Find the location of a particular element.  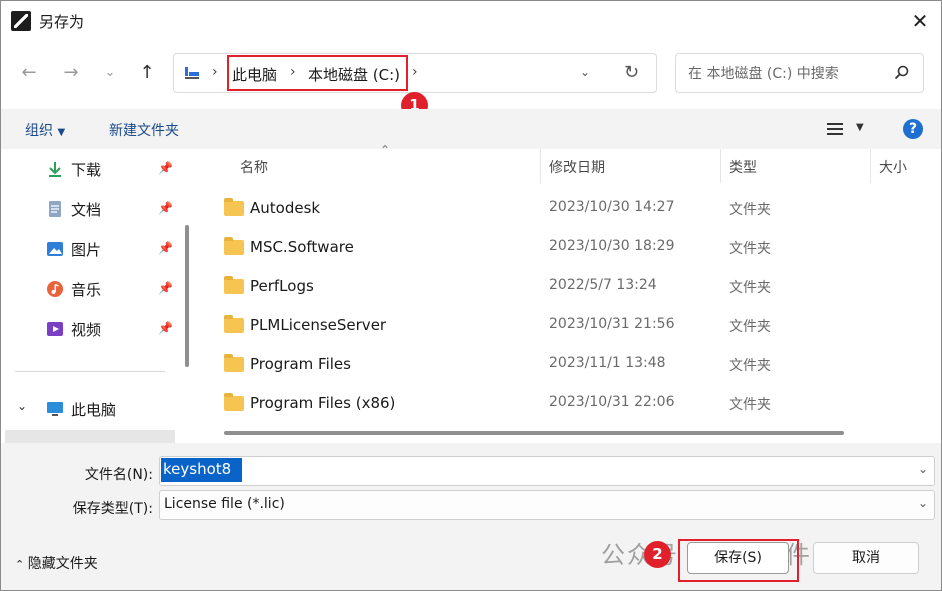

sidebar-item-this-pc: ⌄ 此电脑 is located at coordinates (88, 409).